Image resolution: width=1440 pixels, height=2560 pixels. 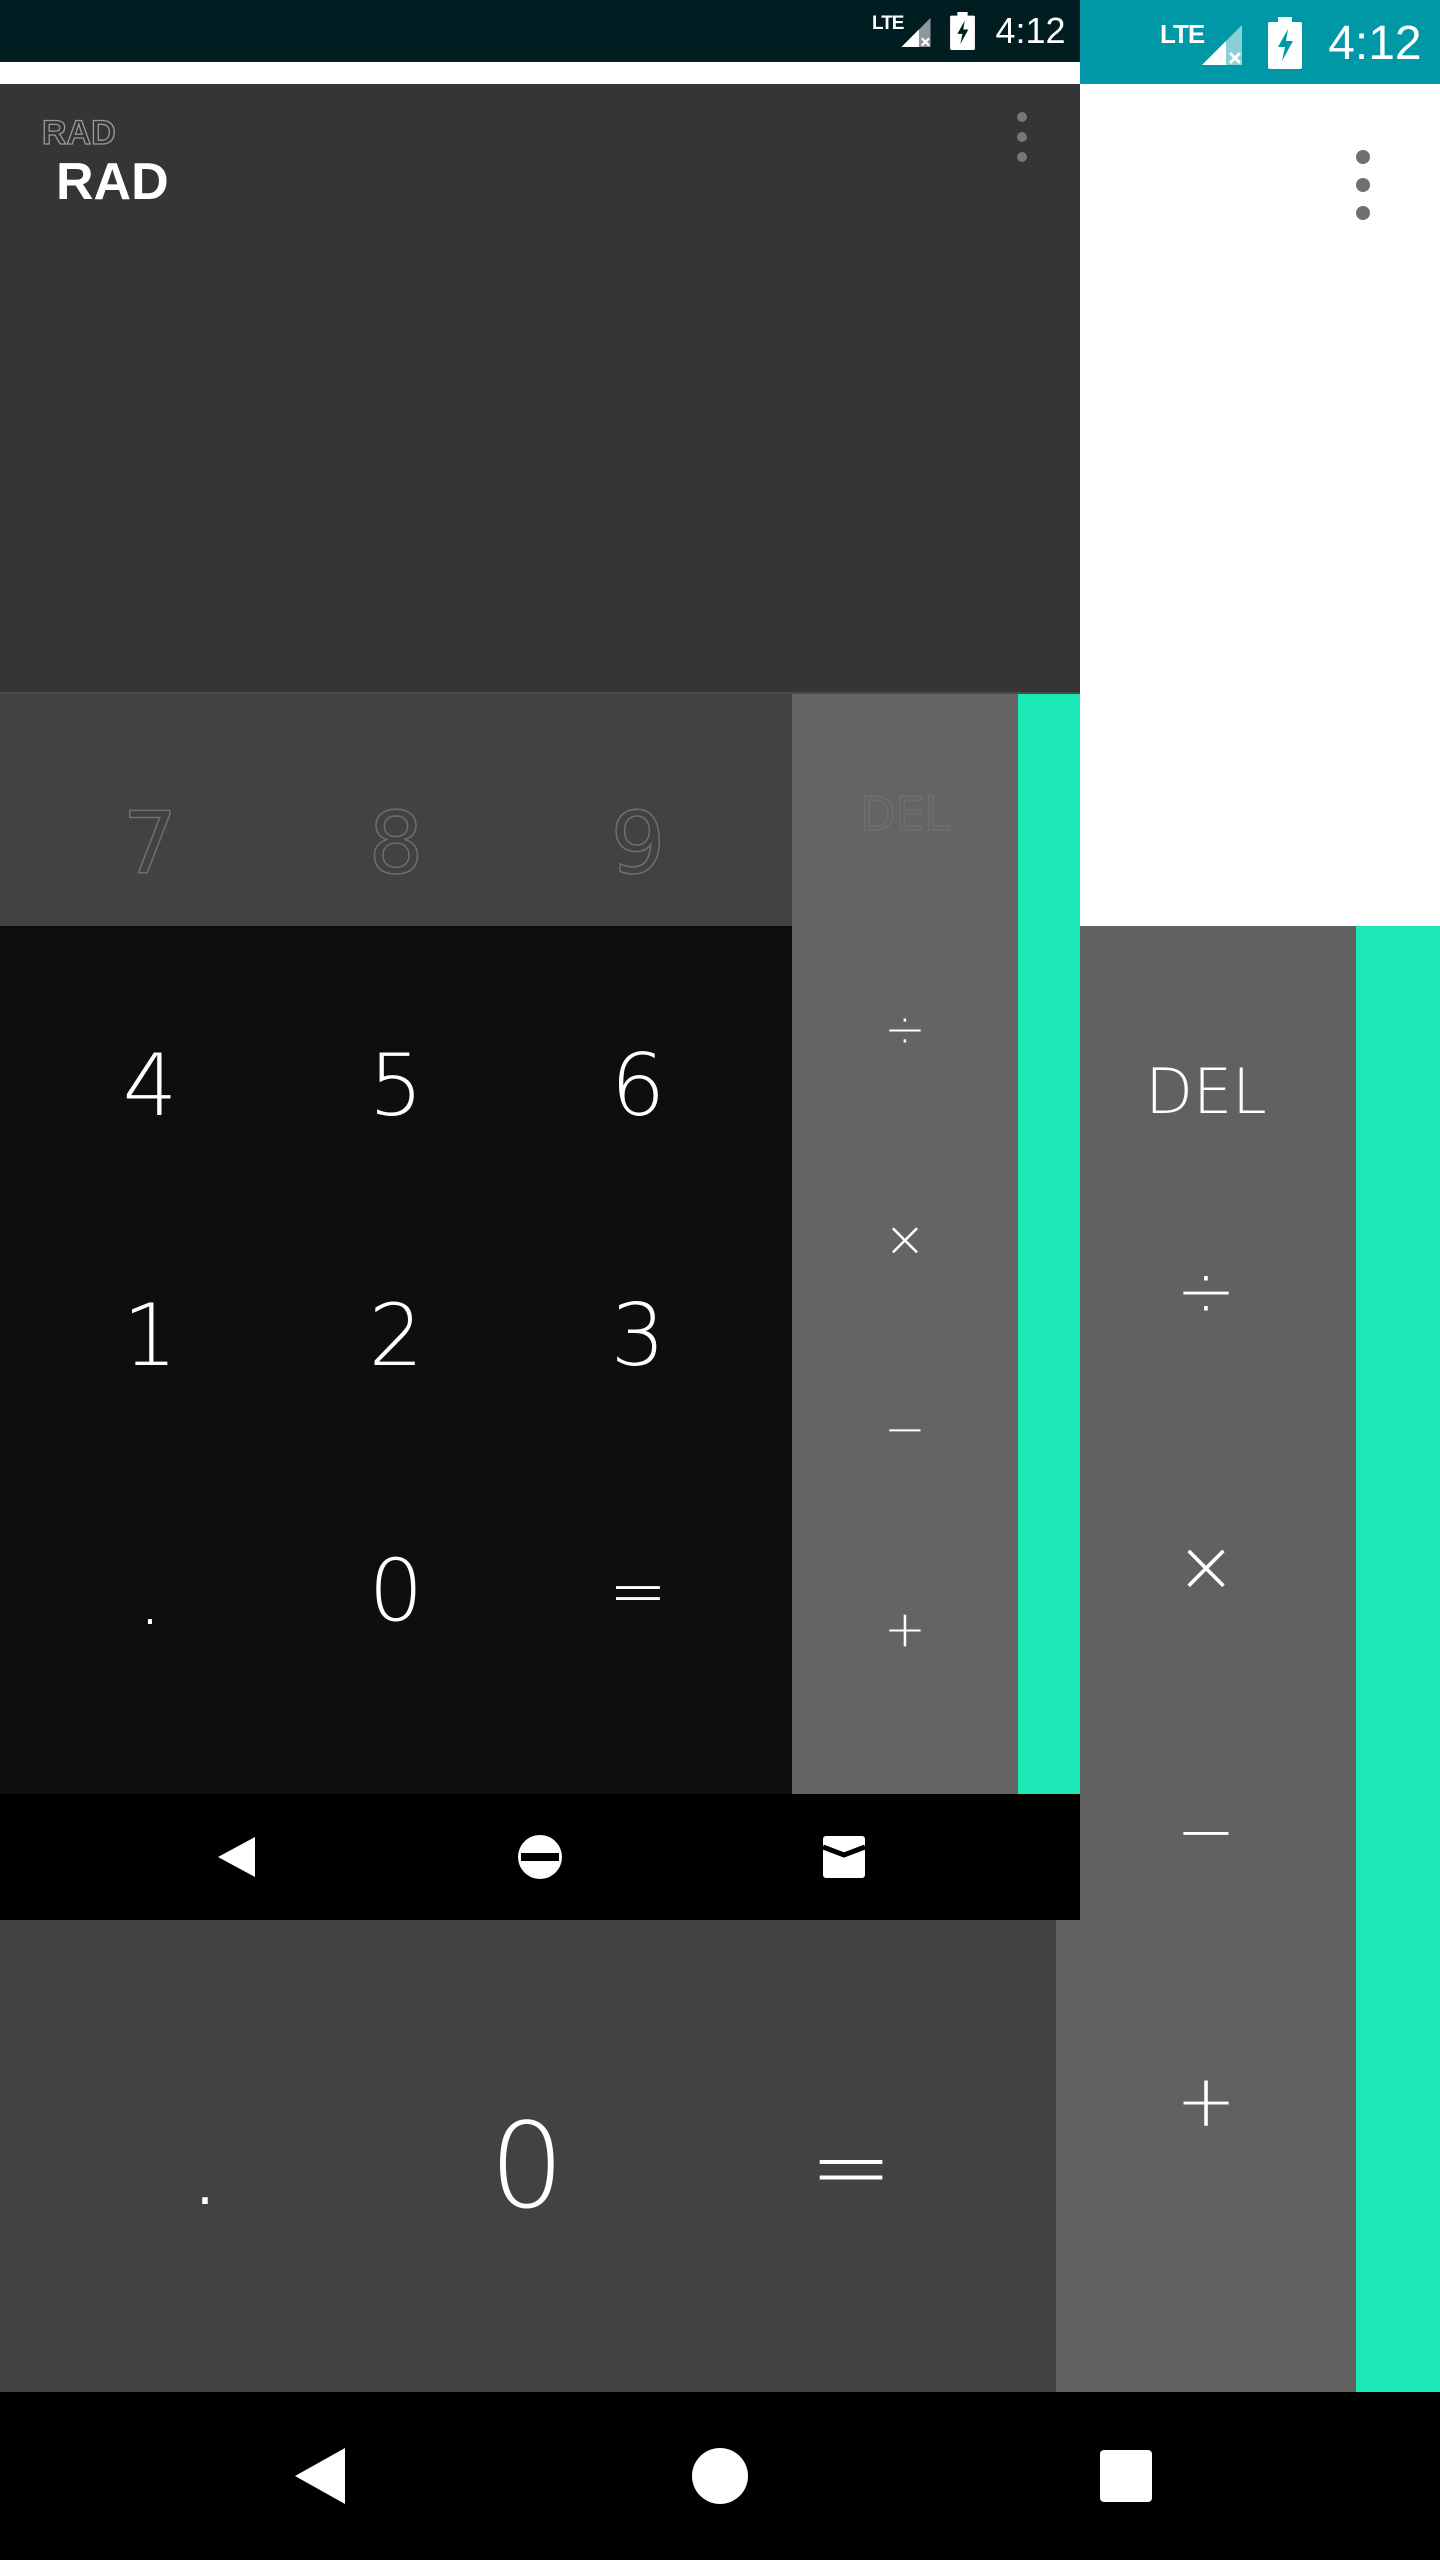 I want to click on key-7: 7, so click(x=150, y=844).